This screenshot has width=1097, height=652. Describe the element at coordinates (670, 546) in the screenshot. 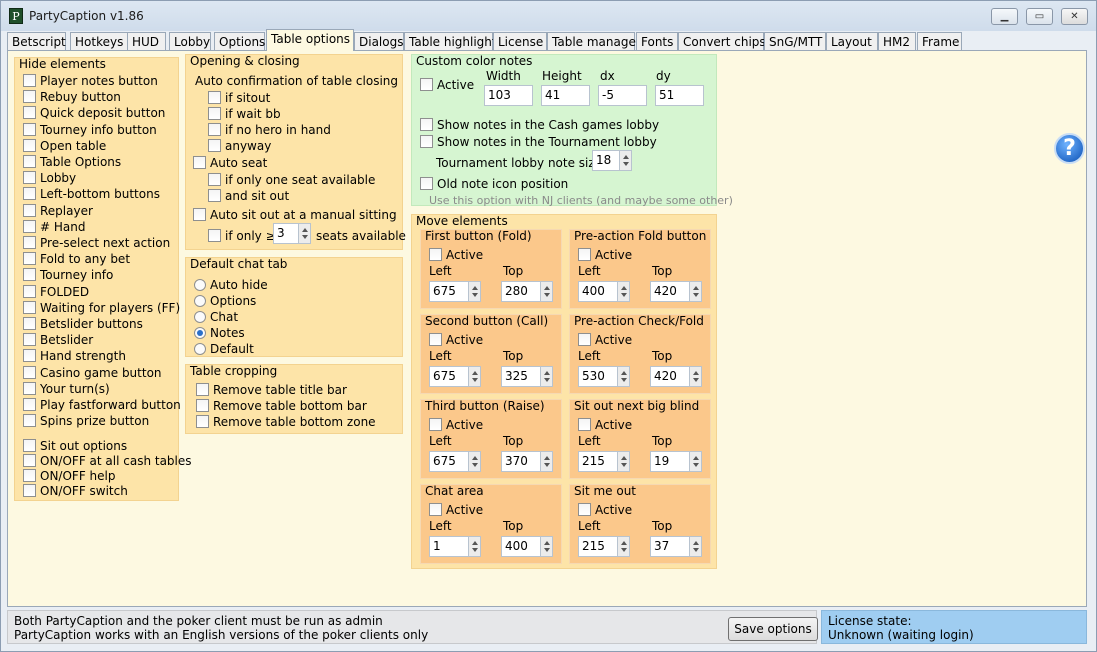

I see `top-input: 37` at that location.